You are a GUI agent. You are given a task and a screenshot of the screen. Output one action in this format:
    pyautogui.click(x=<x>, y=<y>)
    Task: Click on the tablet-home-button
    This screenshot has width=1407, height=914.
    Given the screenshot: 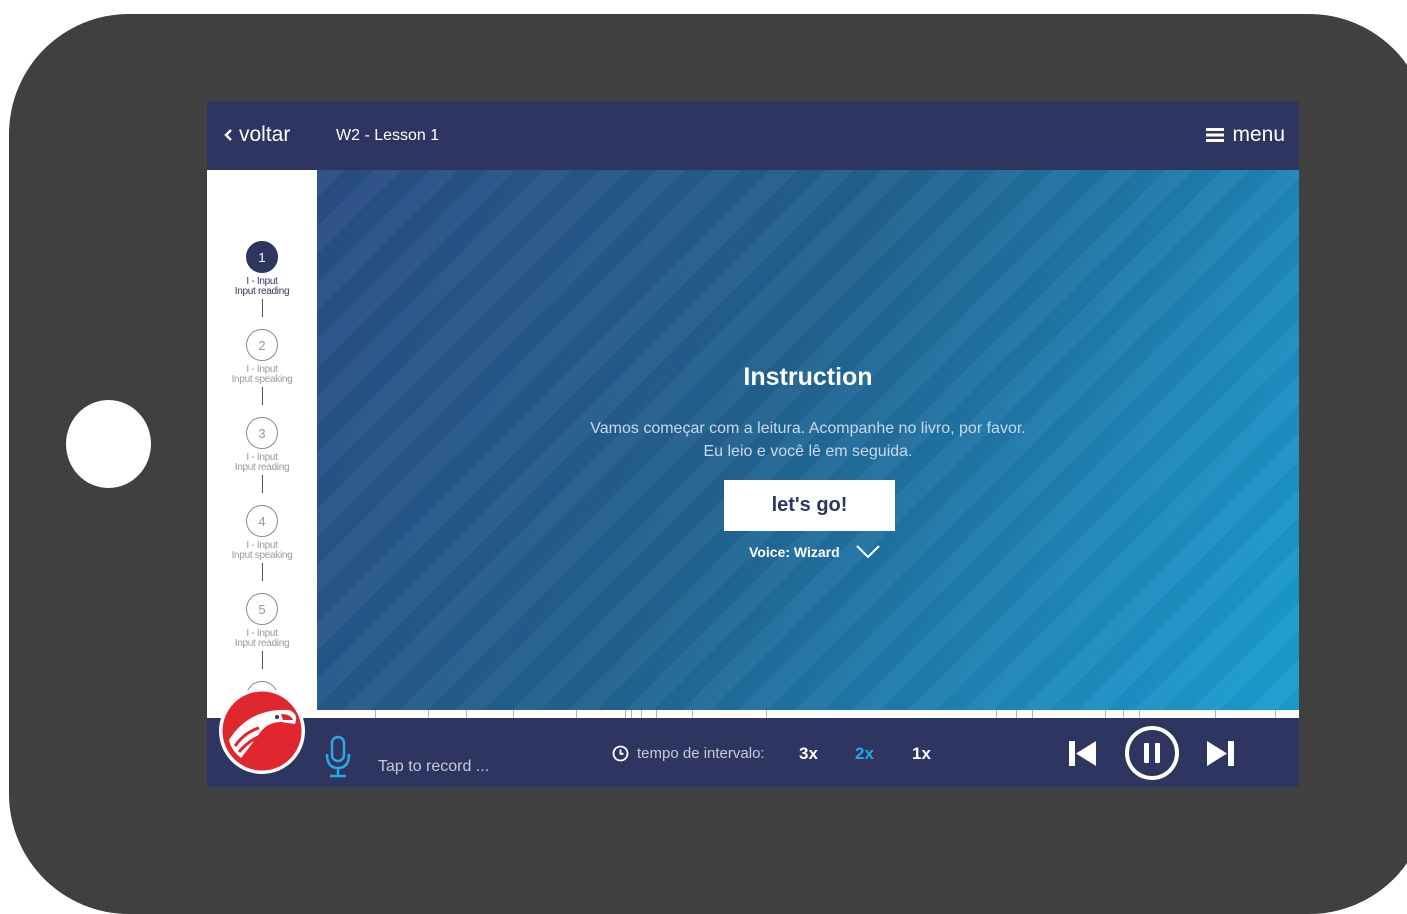 What is the action you would take?
    pyautogui.click(x=108, y=444)
    